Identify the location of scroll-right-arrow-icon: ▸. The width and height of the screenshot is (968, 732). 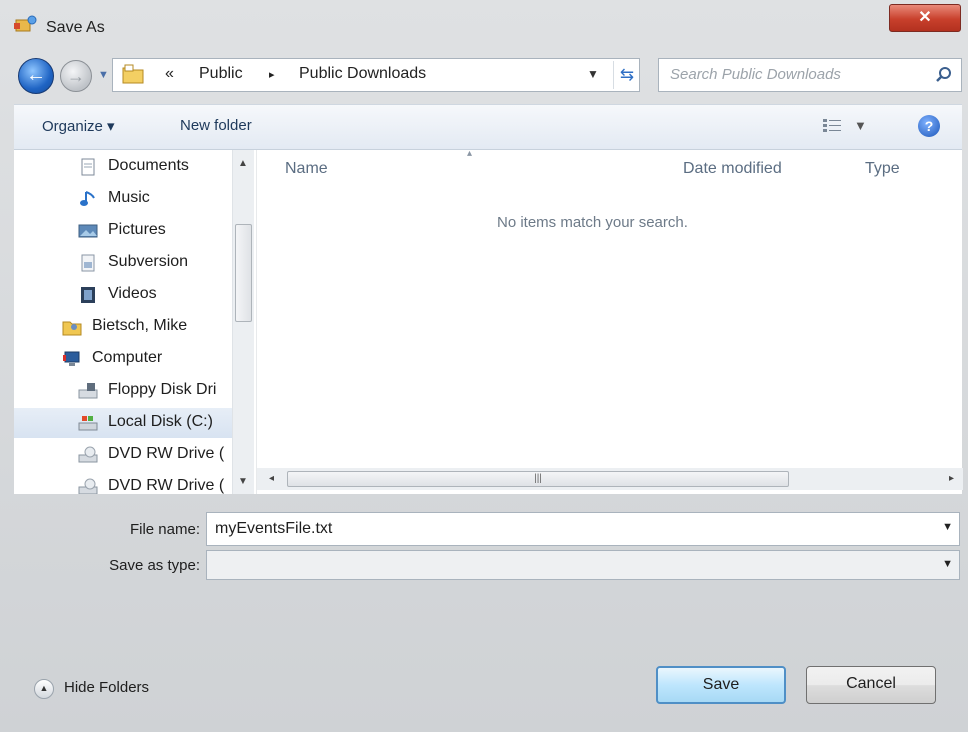
(951, 478).